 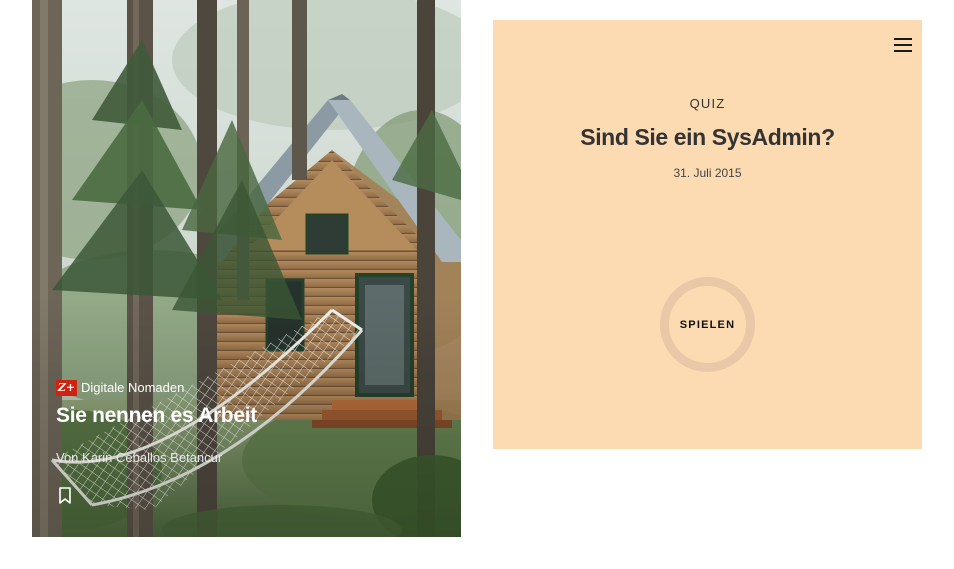 I want to click on quiz-title: Sind Sie ein SysAdmin?, so click(x=707, y=137).